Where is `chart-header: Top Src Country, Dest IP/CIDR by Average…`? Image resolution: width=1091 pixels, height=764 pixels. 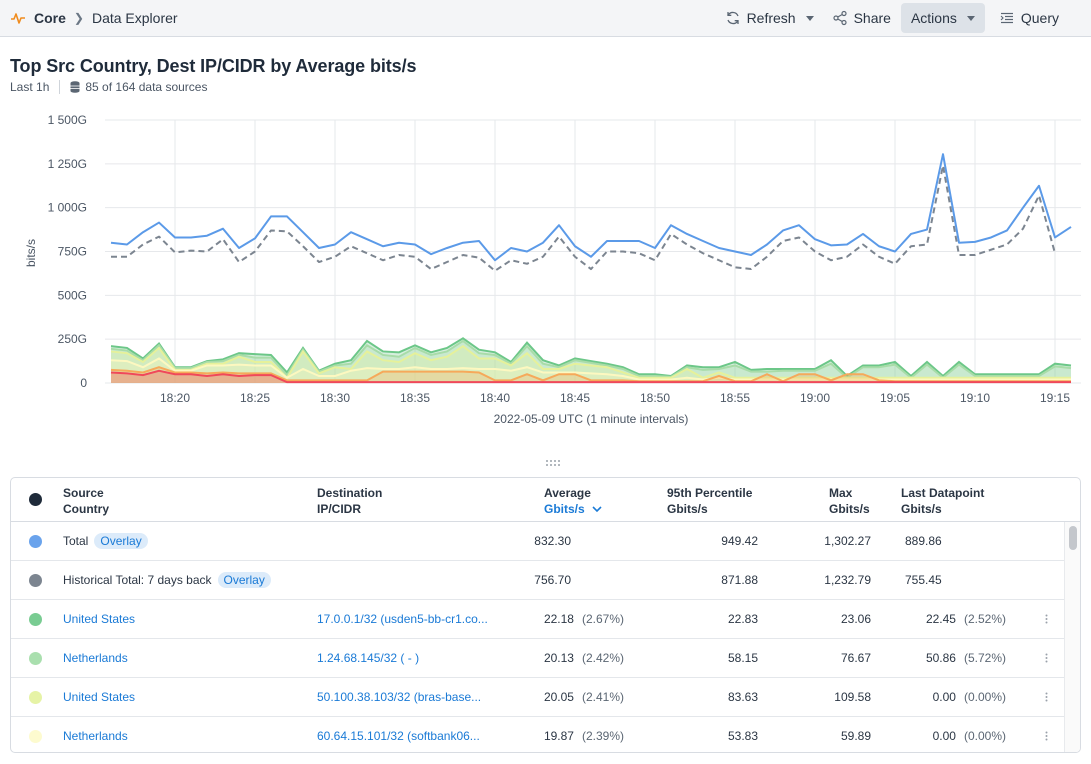 chart-header: Top Src Country, Dest IP/CIDR by Average… is located at coordinates (545, 65).